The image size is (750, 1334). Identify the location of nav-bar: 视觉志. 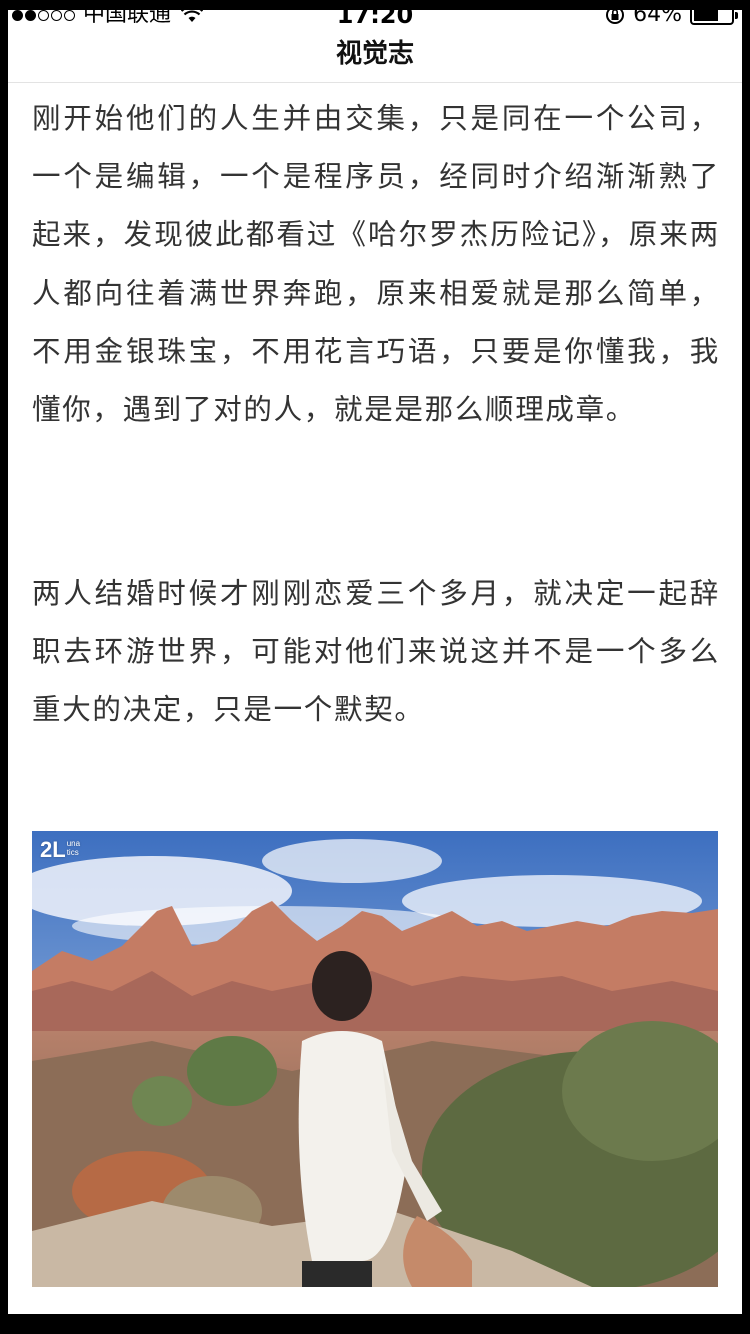
(375, 57).